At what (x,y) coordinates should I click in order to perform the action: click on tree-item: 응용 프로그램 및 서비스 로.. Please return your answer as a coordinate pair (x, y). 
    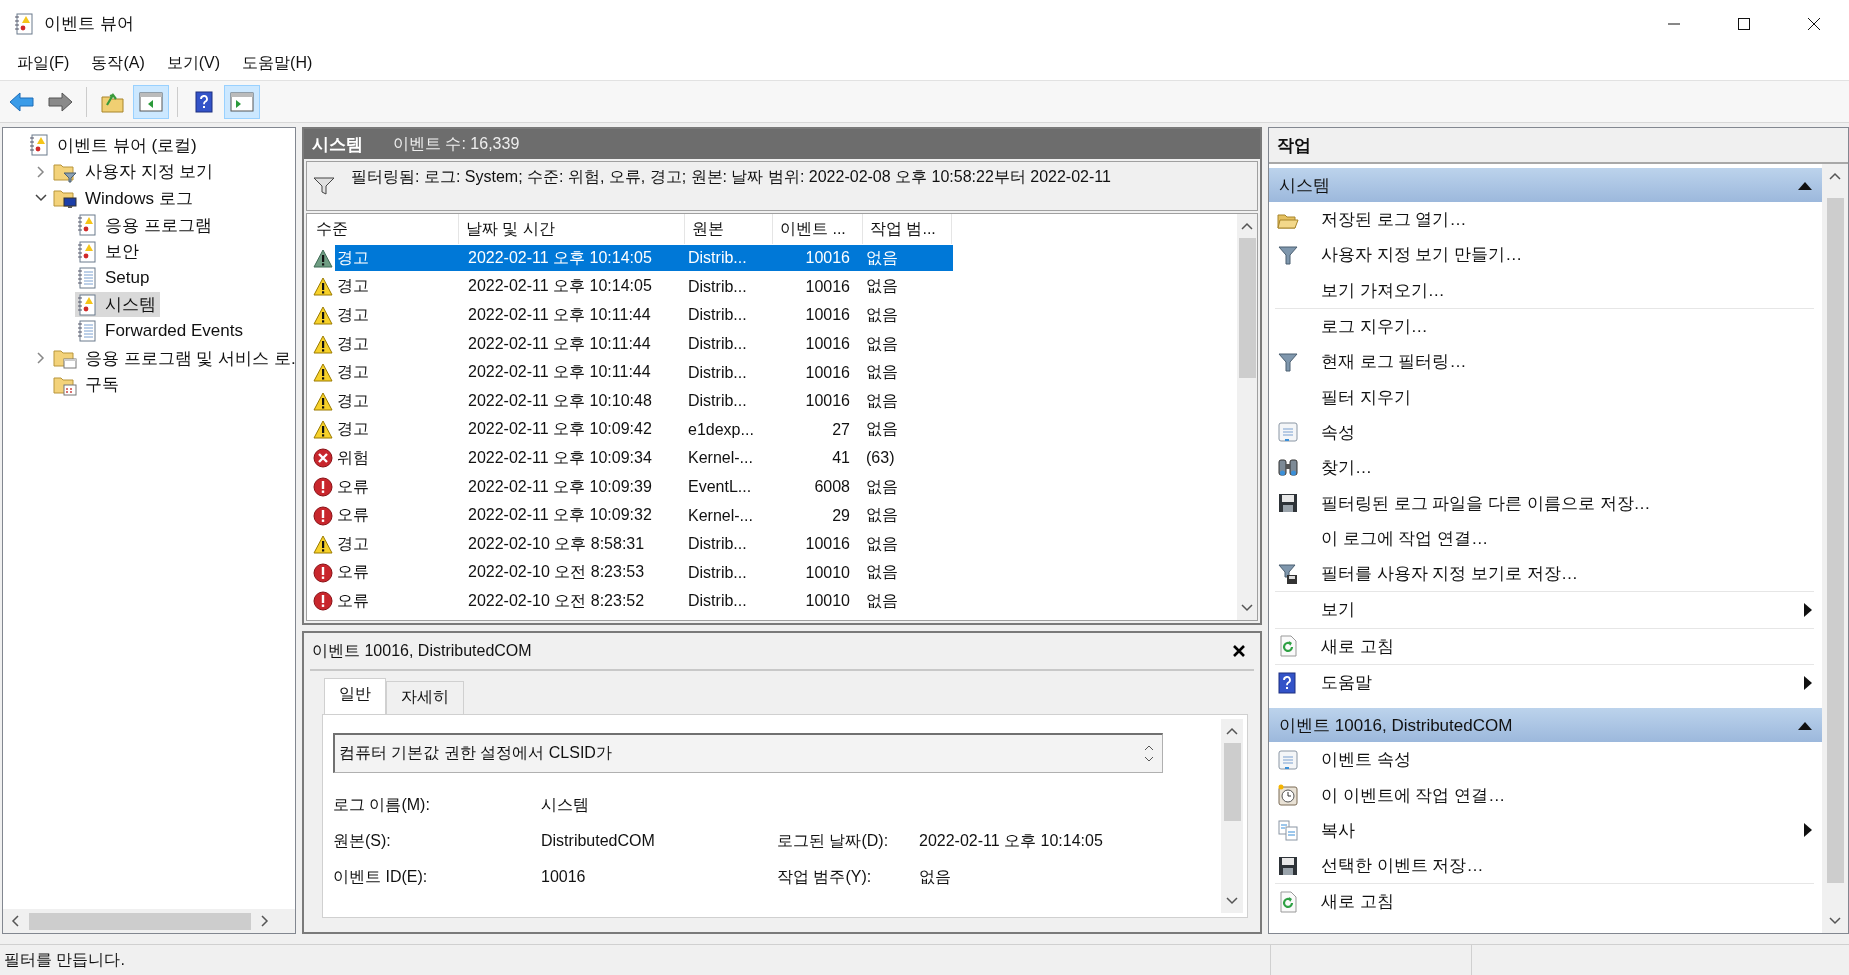
    Looking at the image, I should click on (173, 358).